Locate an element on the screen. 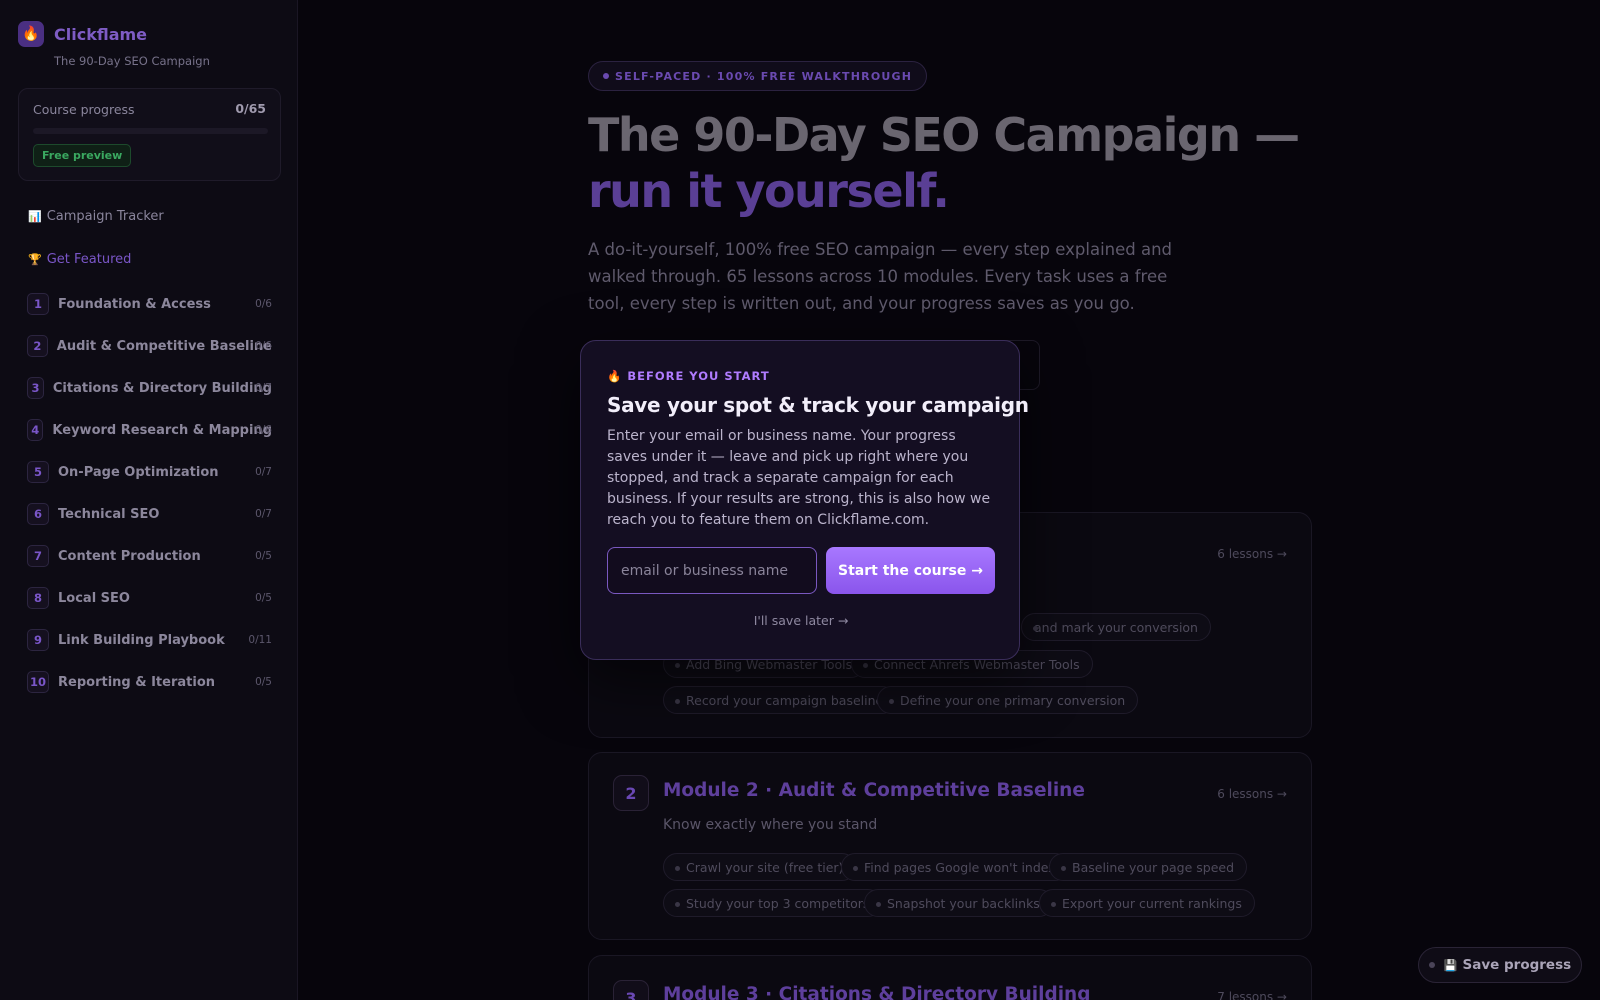  module-number: 1 is located at coordinates (38, 304).